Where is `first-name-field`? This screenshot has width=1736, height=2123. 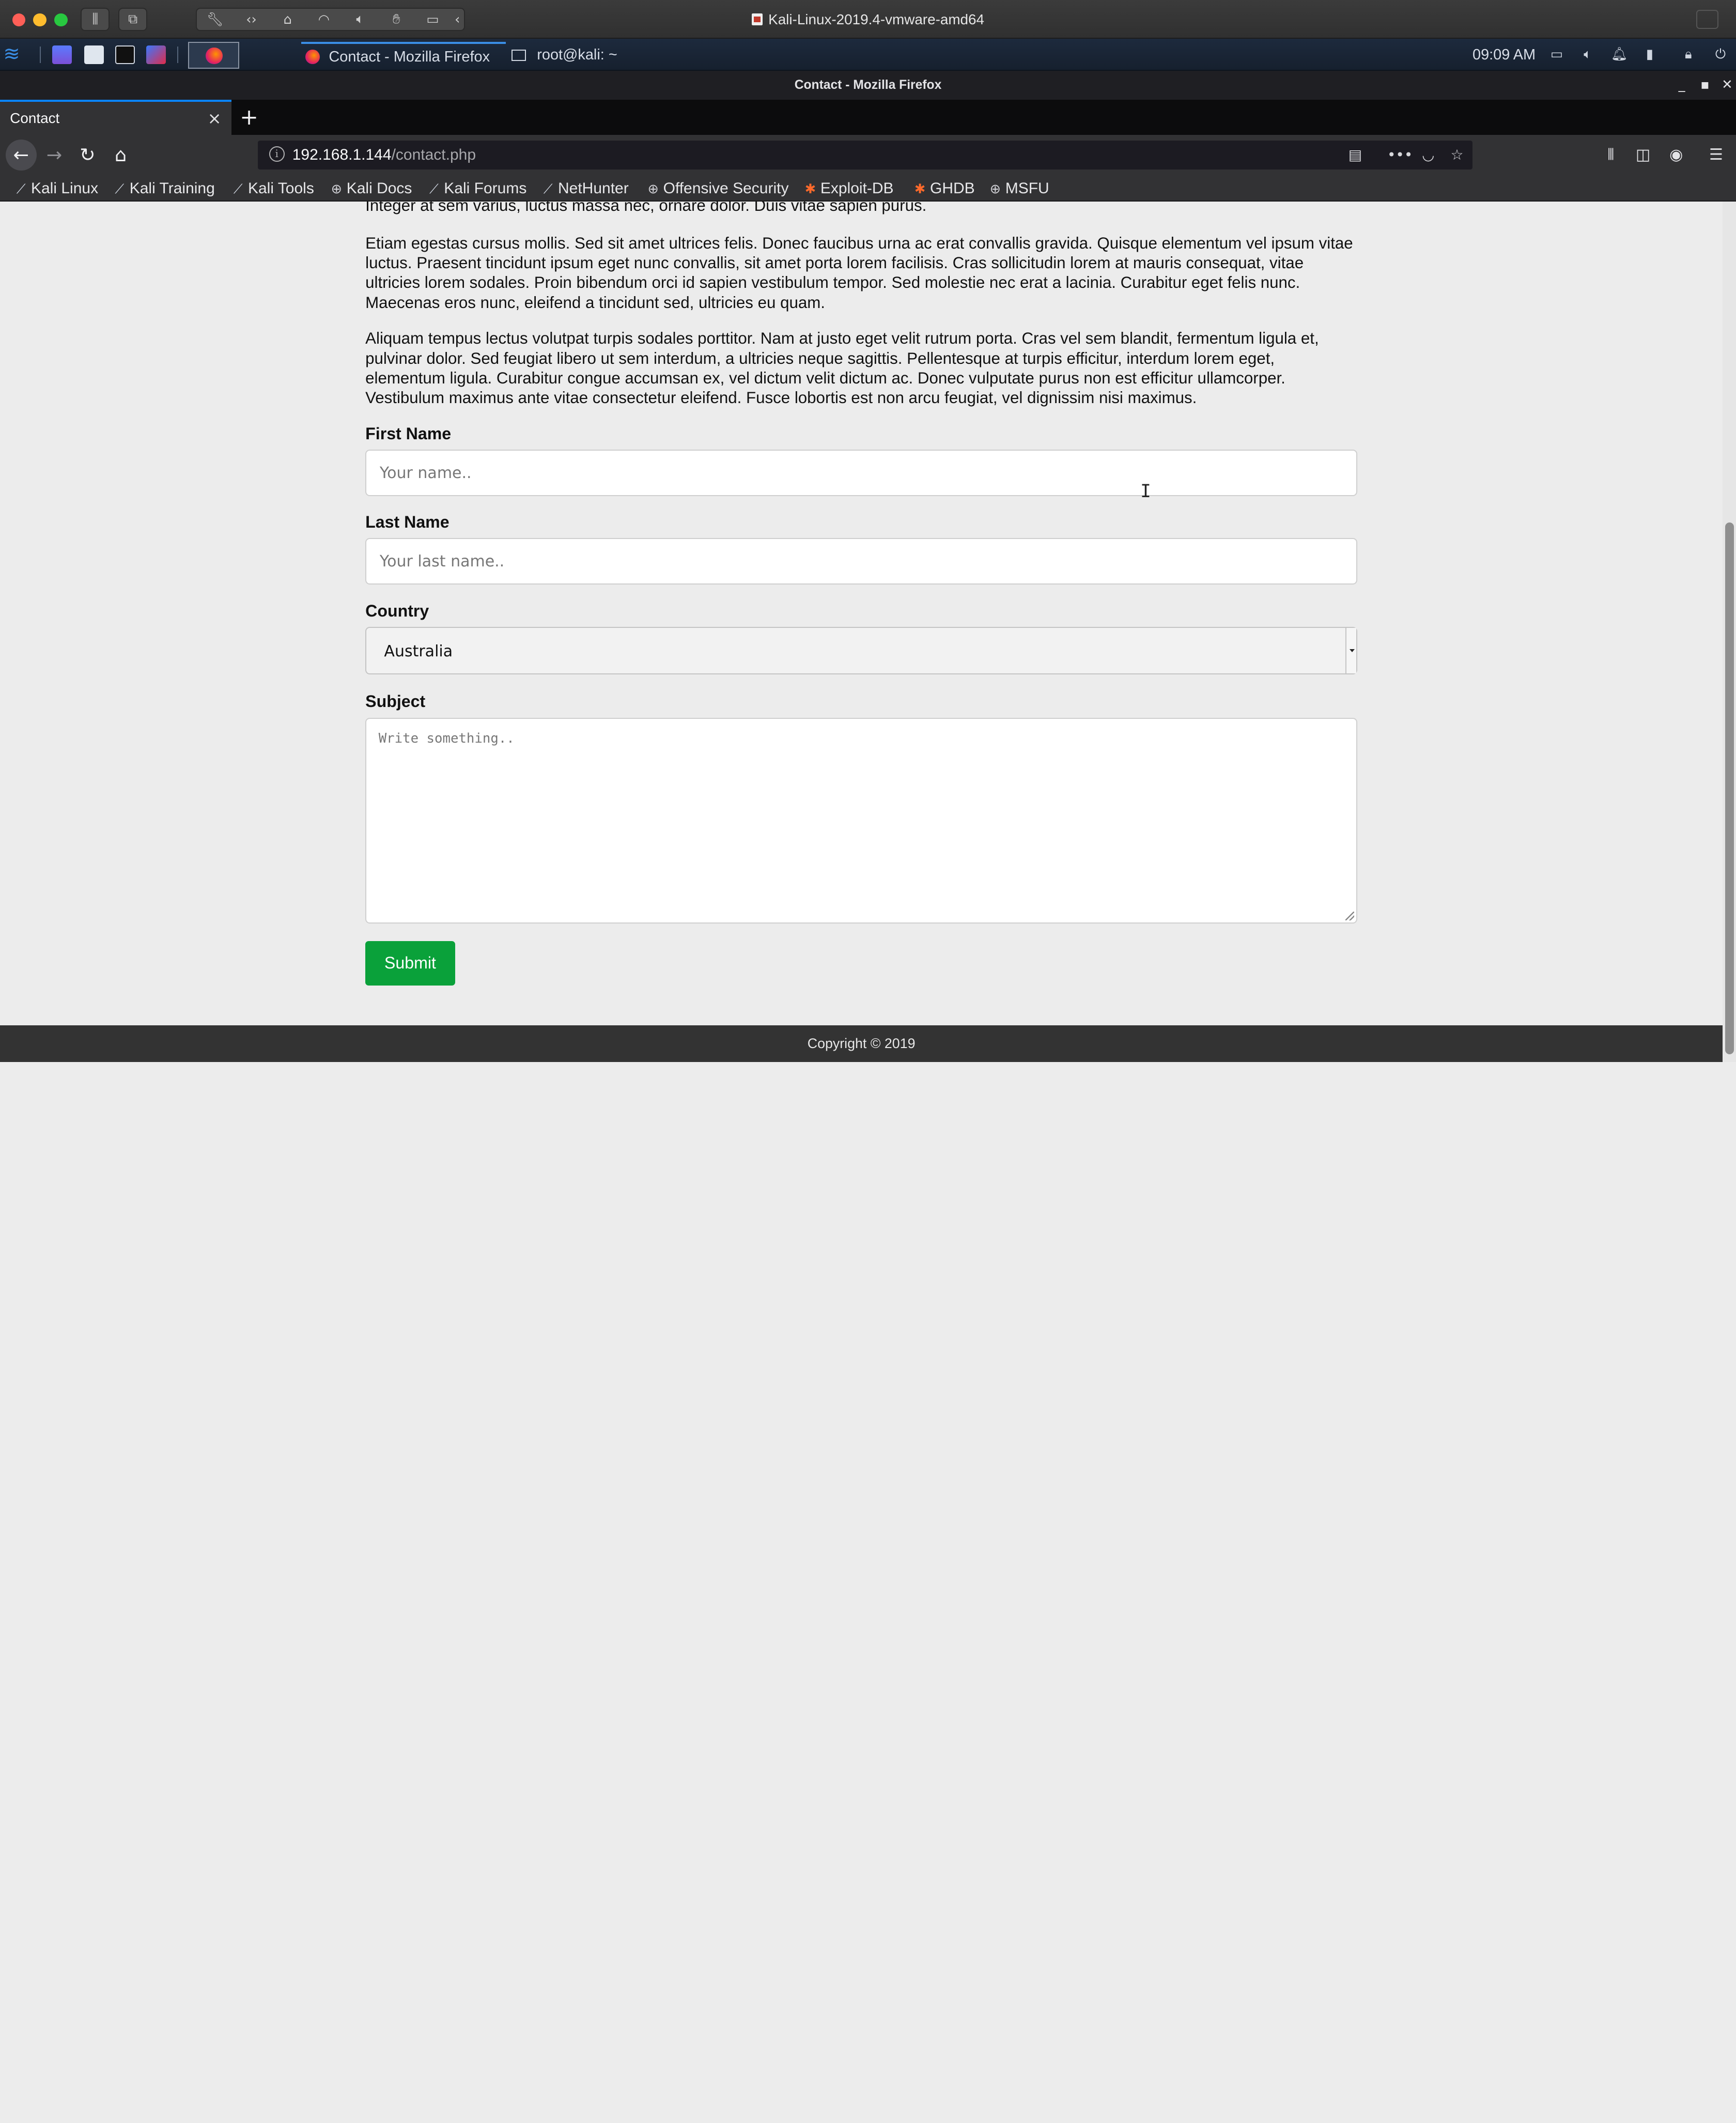
first-name-field is located at coordinates (862, 473).